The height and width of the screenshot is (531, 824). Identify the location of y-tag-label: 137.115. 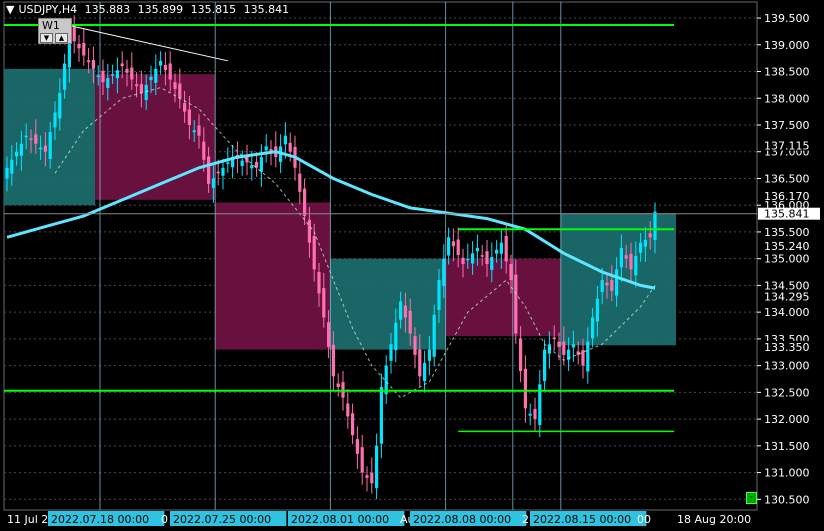
(787, 146).